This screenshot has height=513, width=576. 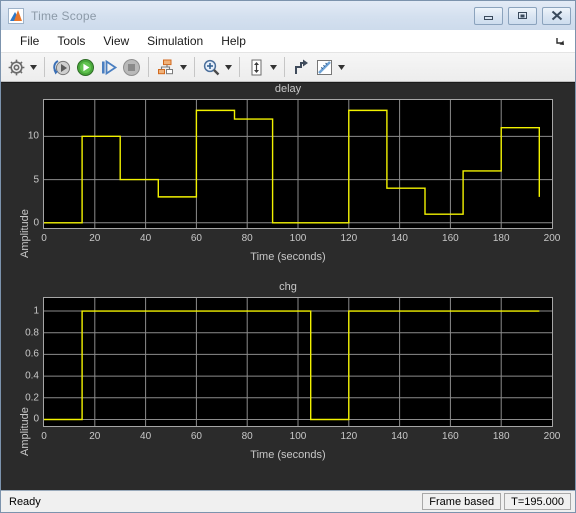 I want to click on status-bar: Ready Frame based T=195.000, so click(x=288, y=501).